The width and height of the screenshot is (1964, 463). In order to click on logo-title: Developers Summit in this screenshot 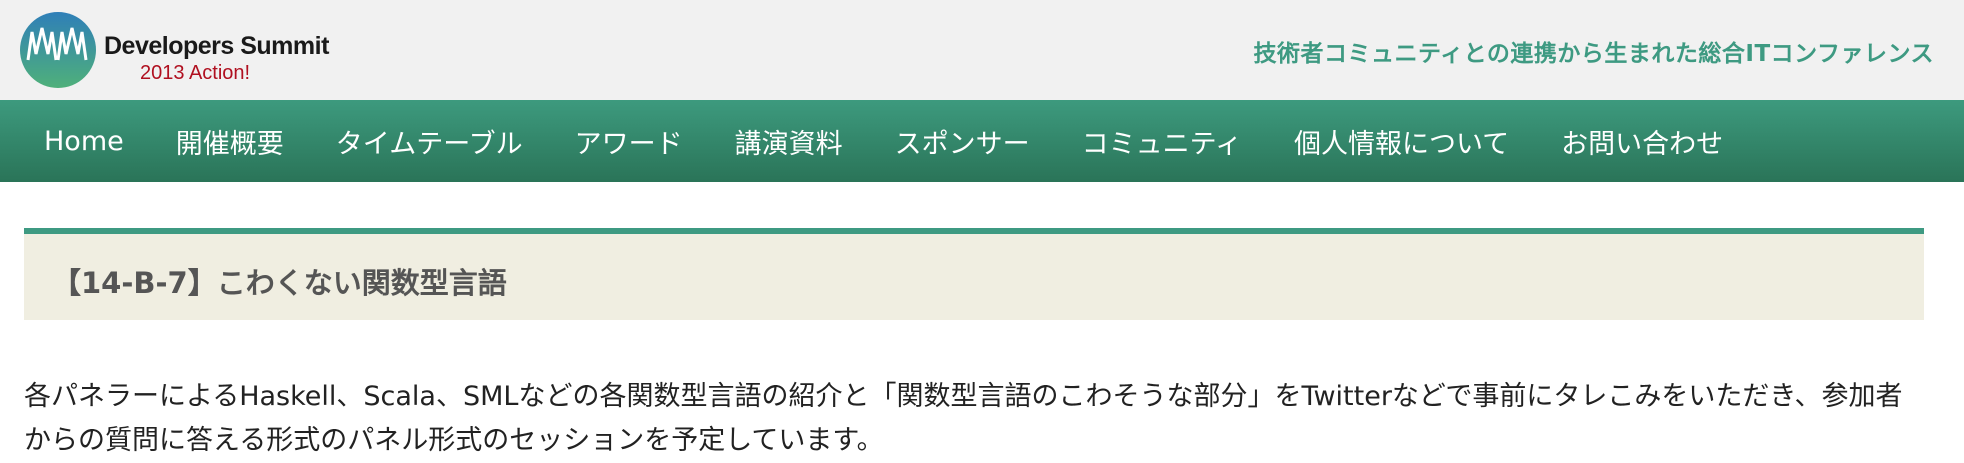, I will do `click(216, 46)`.